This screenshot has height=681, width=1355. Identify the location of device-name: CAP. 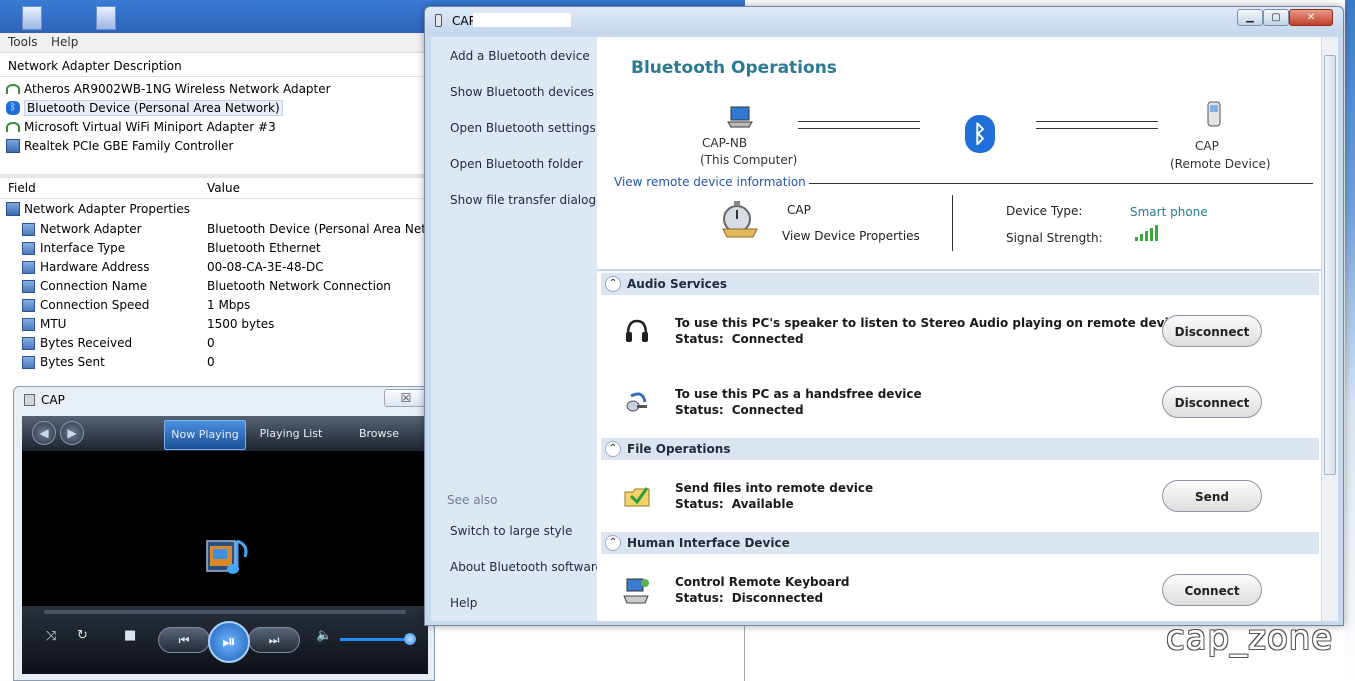
(799, 210).